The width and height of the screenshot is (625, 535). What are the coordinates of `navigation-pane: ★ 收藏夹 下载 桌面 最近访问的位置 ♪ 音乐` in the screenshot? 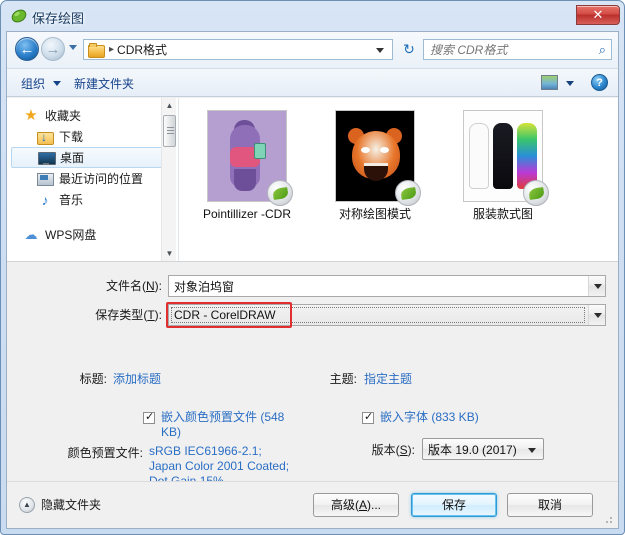 It's located at (93, 179).